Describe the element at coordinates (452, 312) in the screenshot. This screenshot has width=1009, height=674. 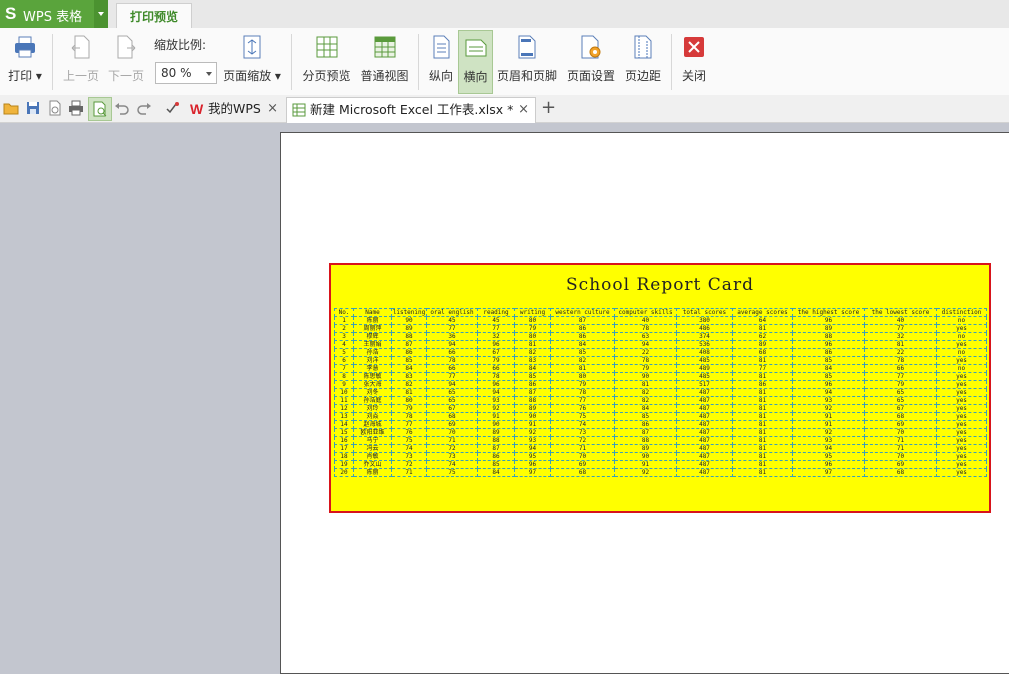
I see `header-cell: oral english` at that location.